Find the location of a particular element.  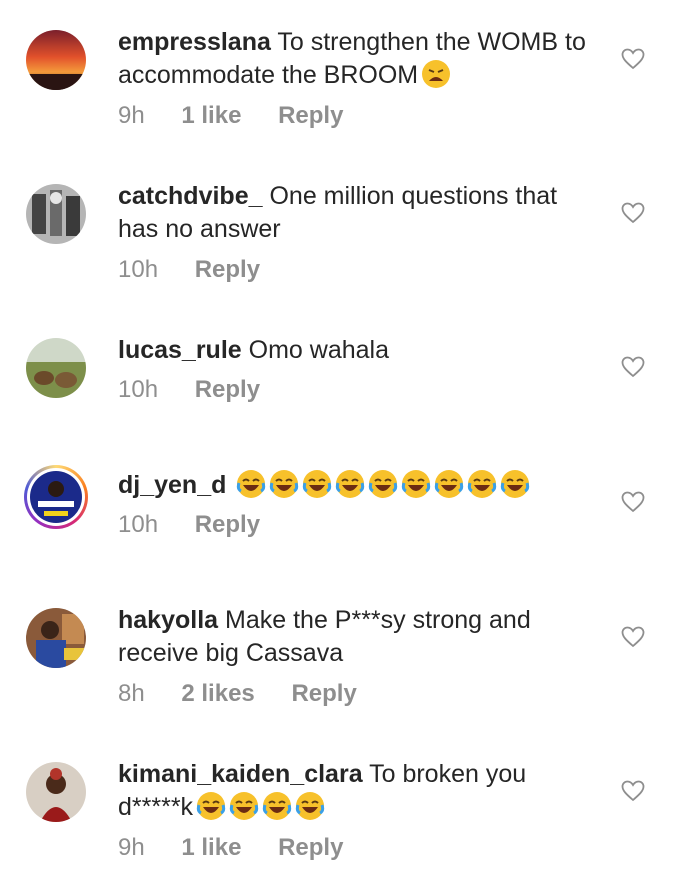

username: kimani_kaiden_clara is located at coordinates (240, 774).